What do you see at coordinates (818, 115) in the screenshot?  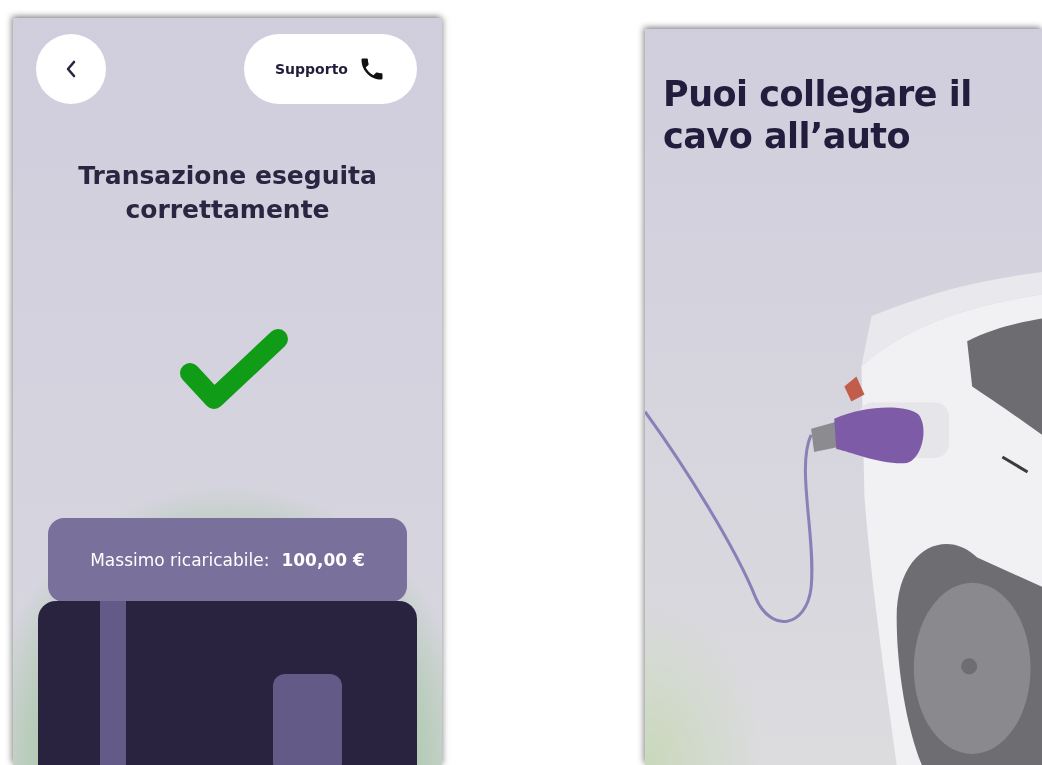 I see `screen-title: Puoi collegare il cavo all’auto` at bounding box center [818, 115].